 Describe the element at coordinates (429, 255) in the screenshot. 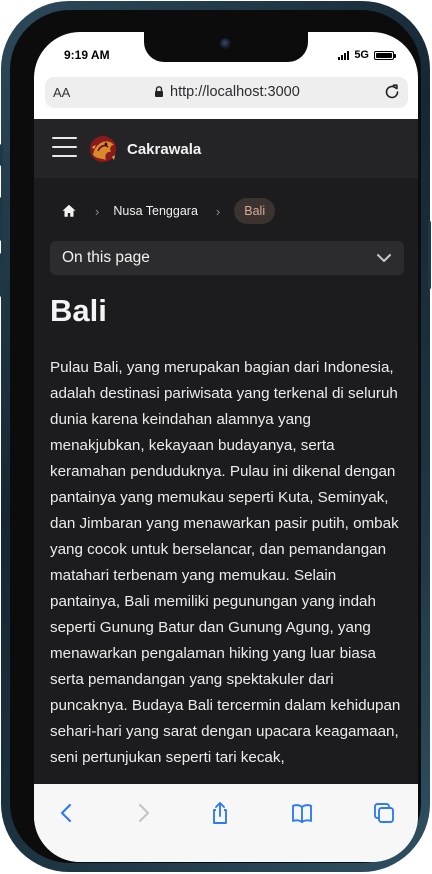

I see `power-button` at that location.